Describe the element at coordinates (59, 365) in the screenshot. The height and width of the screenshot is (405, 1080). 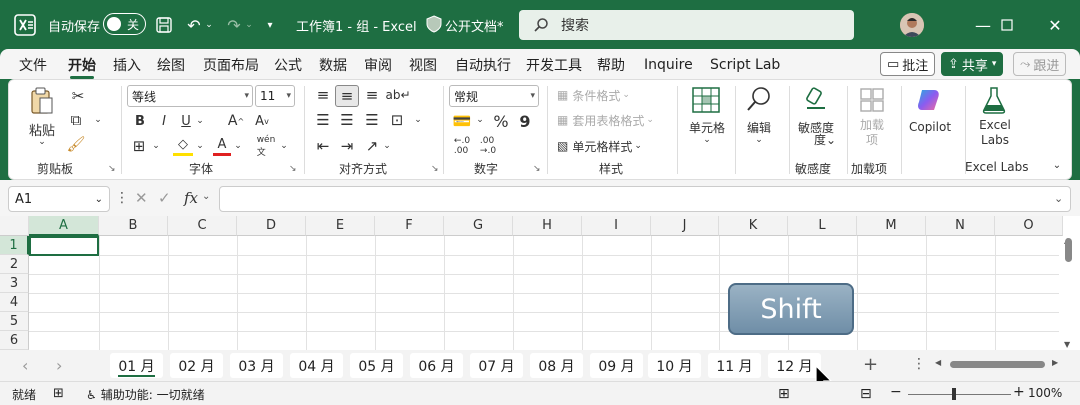
I see `next-sheet-icon: ›` at that location.